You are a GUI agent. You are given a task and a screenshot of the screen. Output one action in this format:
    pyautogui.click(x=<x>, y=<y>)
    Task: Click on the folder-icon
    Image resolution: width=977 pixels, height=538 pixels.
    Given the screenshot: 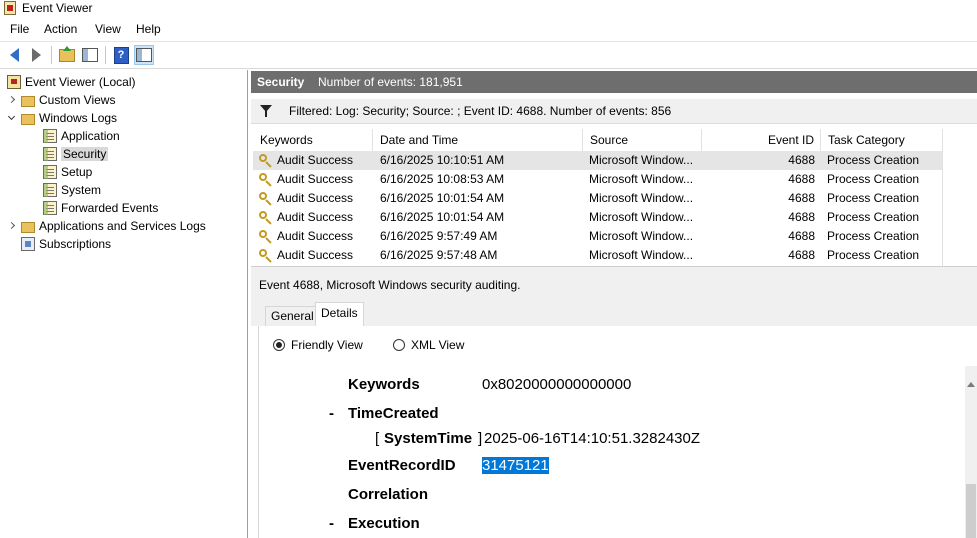 What is the action you would take?
    pyautogui.click(x=28, y=227)
    